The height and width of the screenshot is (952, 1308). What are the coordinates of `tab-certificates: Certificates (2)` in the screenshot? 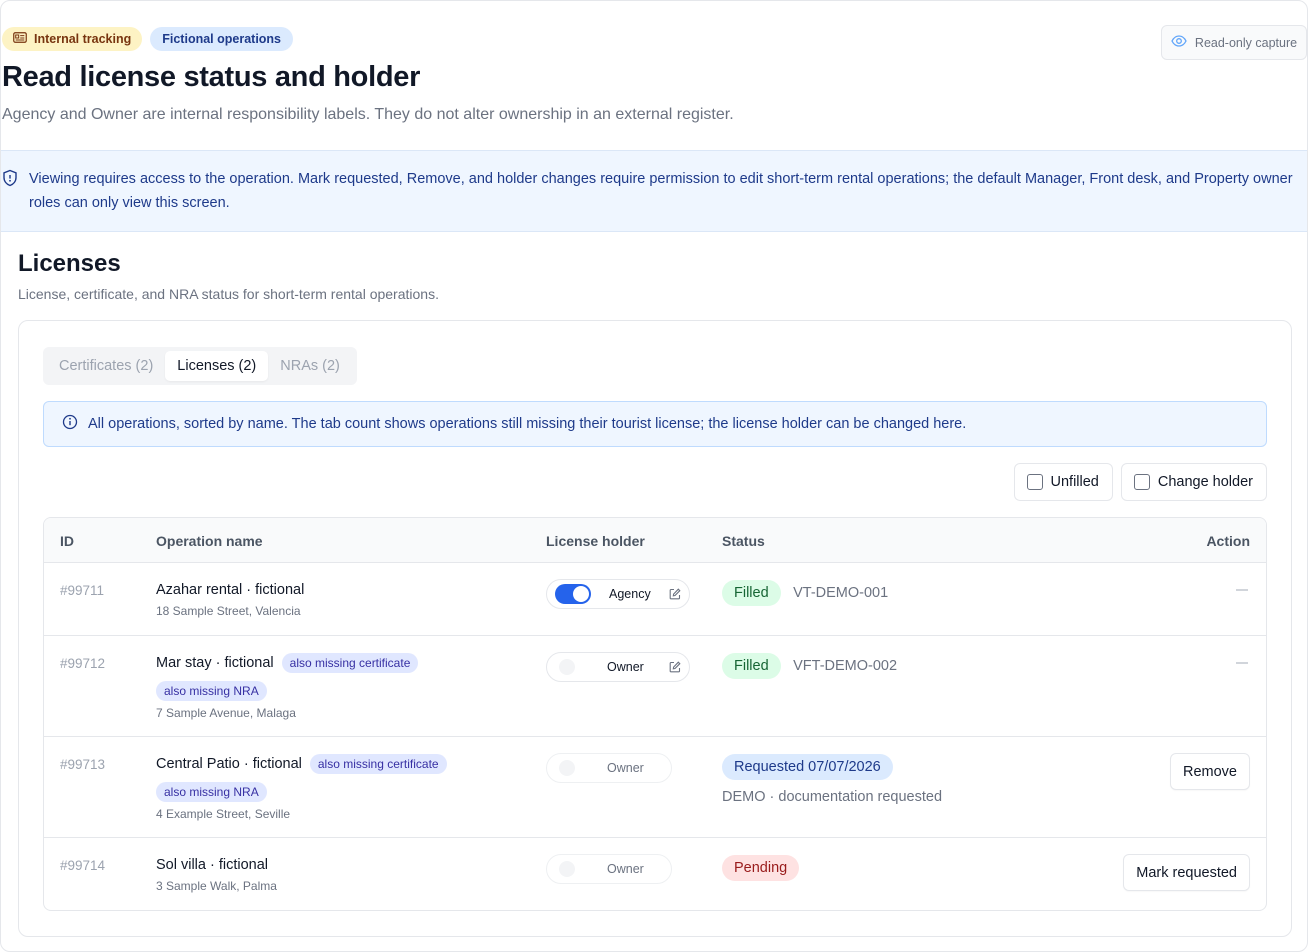 It's located at (106, 366).